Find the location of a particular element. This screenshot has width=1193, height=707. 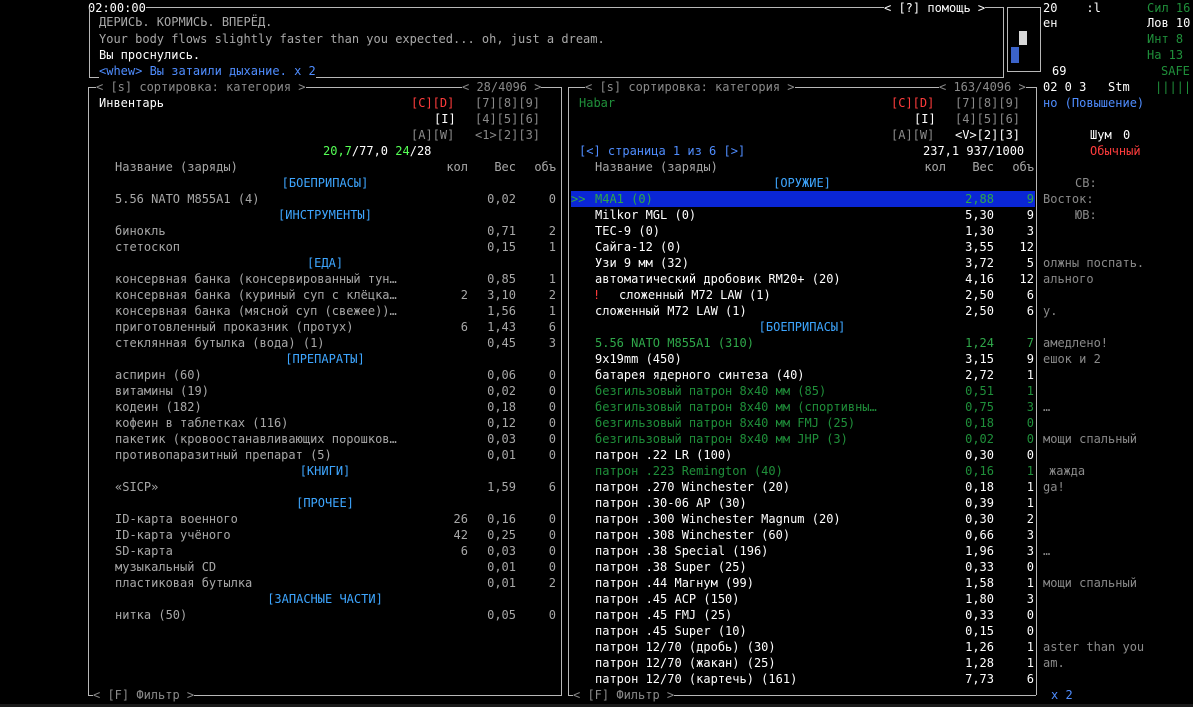

item-weight: 1,24 is located at coordinates (979, 343).